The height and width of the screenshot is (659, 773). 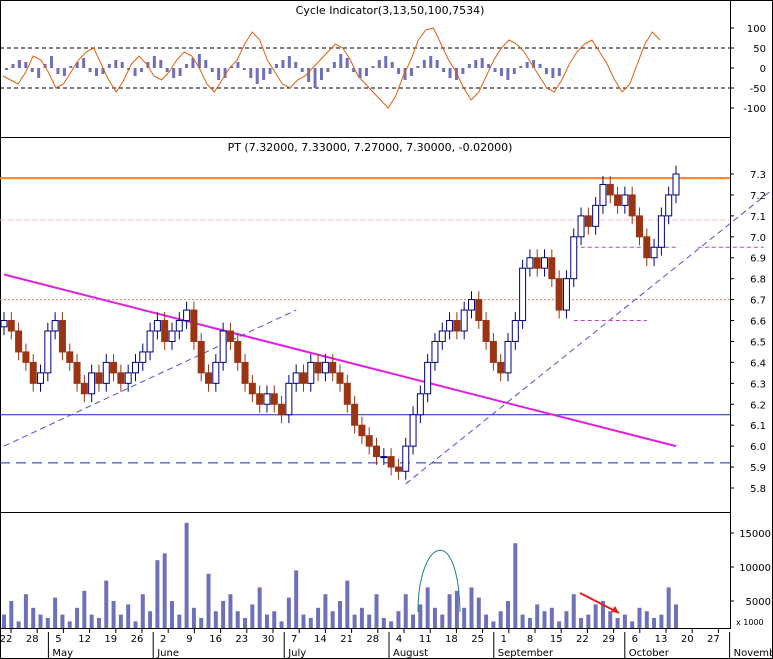 What do you see at coordinates (755, 534) in the screenshot?
I see `volume-tick-label: 15000` at bounding box center [755, 534].